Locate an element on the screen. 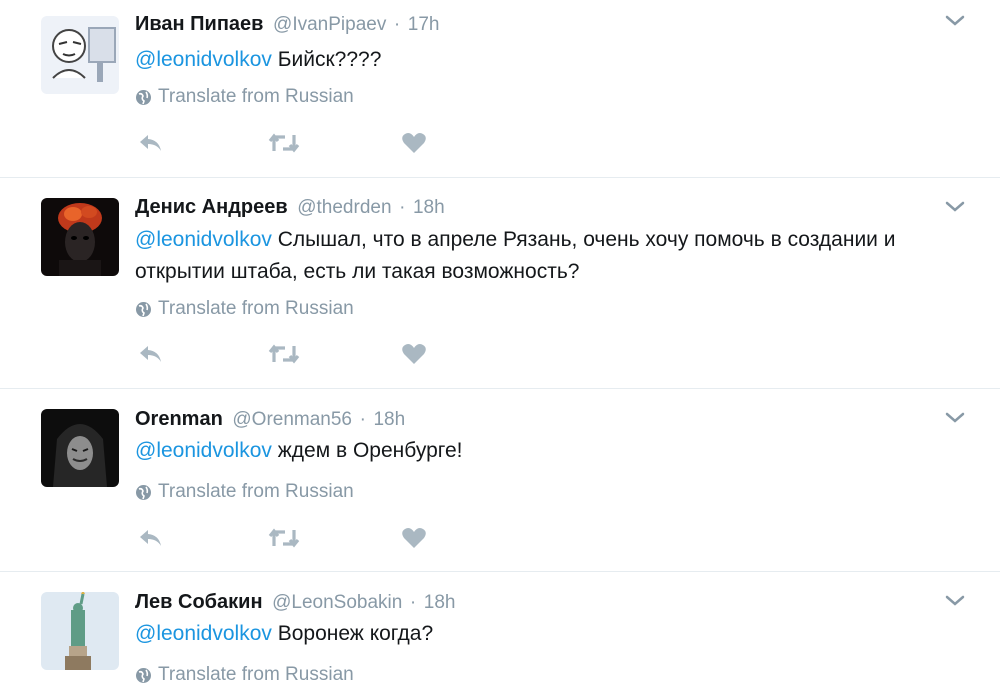 This screenshot has height=690, width=1000. tweet-text: @leonidvolkov ждем в Оренбурге! is located at coordinates (550, 451).